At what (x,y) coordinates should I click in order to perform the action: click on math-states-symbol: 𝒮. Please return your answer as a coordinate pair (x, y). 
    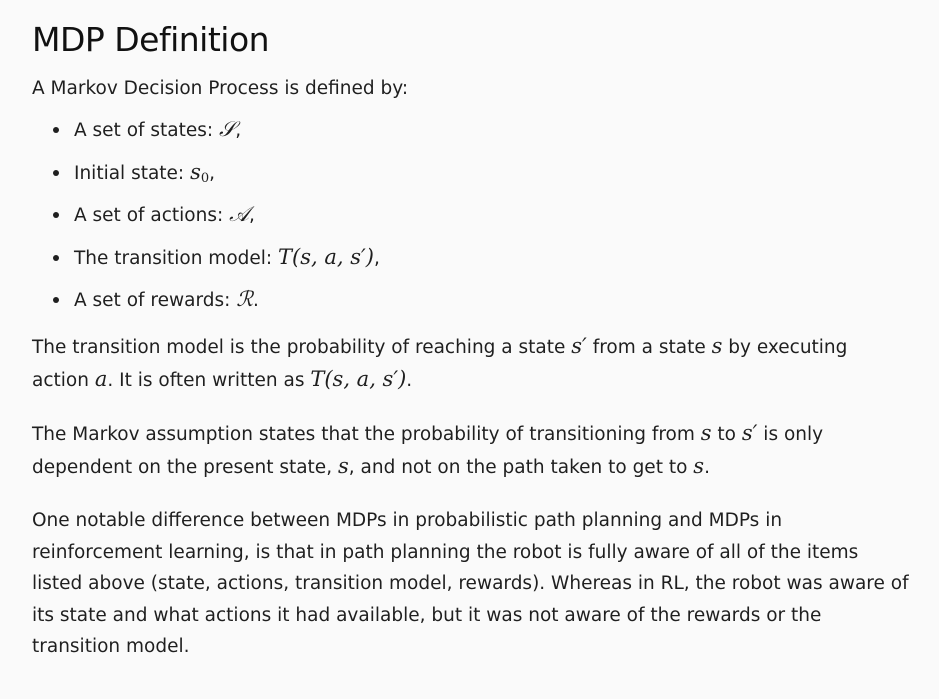
    Looking at the image, I should click on (227, 129).